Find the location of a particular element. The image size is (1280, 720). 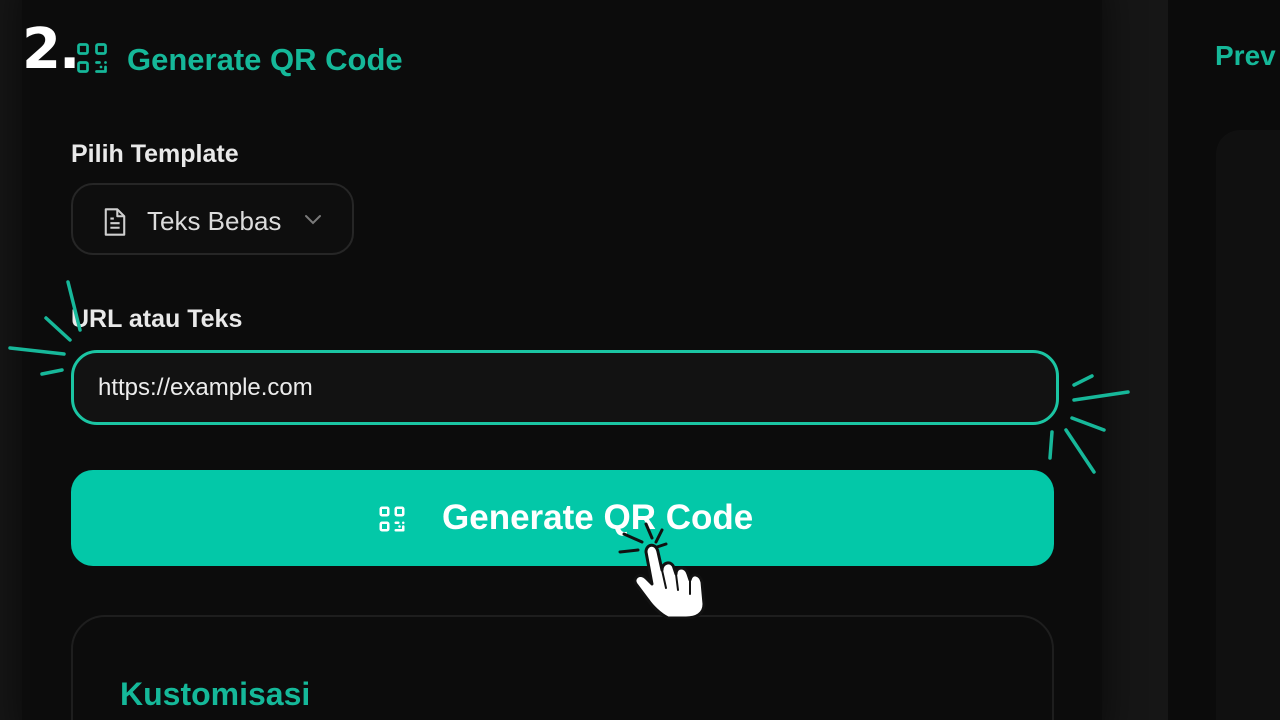

preview-title: Prev is located at coordinates (1245, 55).